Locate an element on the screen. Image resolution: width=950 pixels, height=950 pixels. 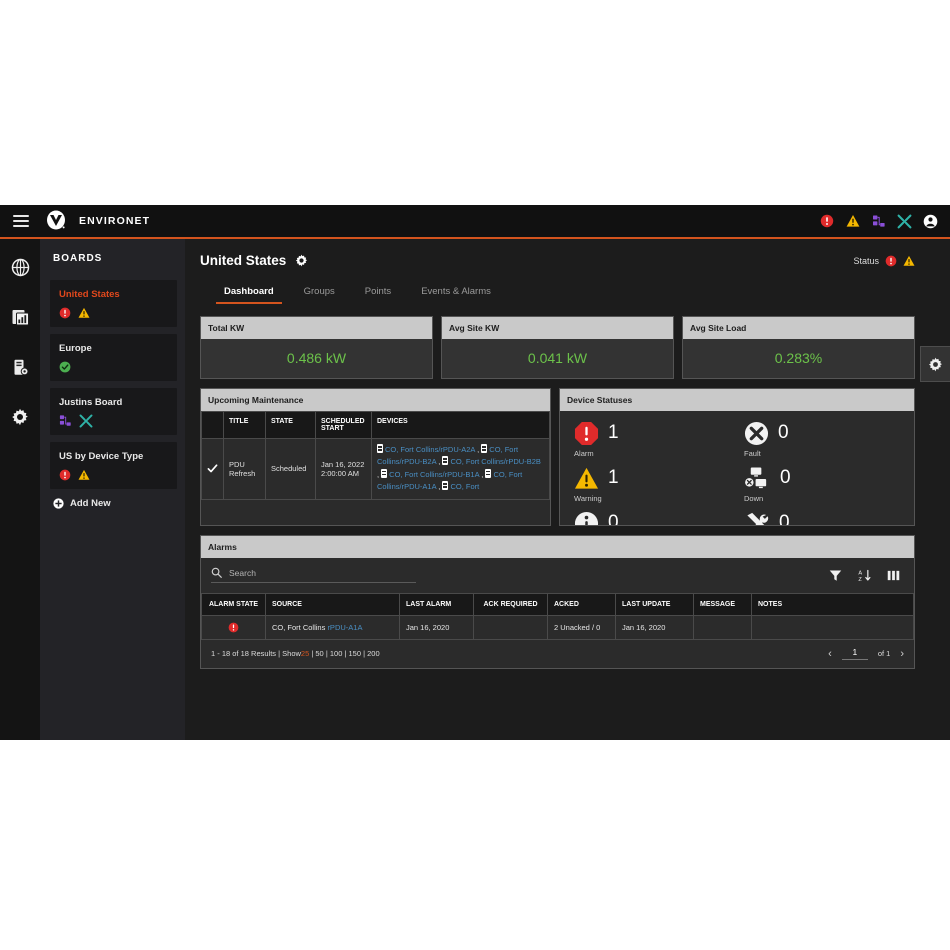
panel-title: Alarms is located at coordinates (557, 547).